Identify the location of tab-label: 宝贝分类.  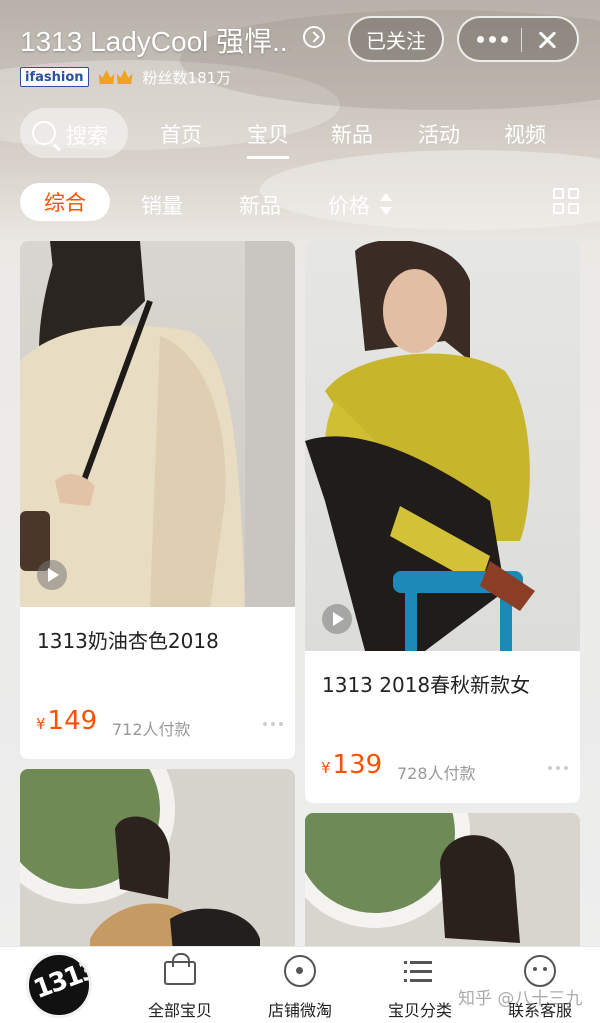
(419, 1010).